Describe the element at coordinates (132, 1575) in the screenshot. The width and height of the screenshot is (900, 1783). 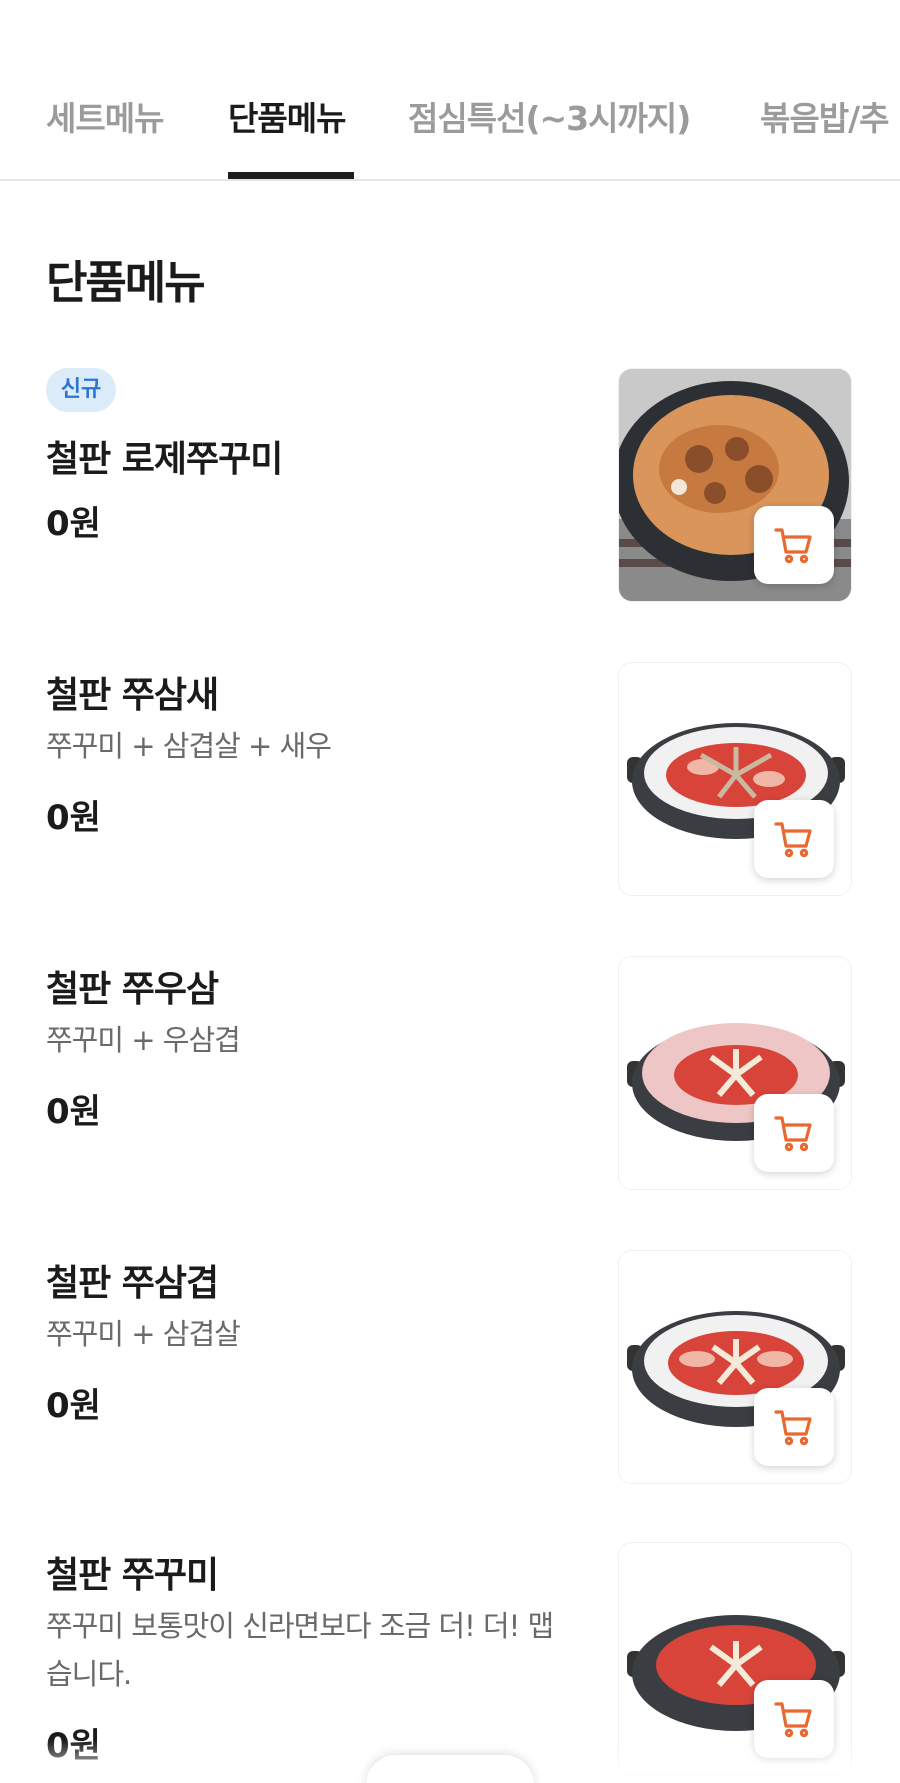
I see `item-name: 철판 쭈꾸미` at that location.